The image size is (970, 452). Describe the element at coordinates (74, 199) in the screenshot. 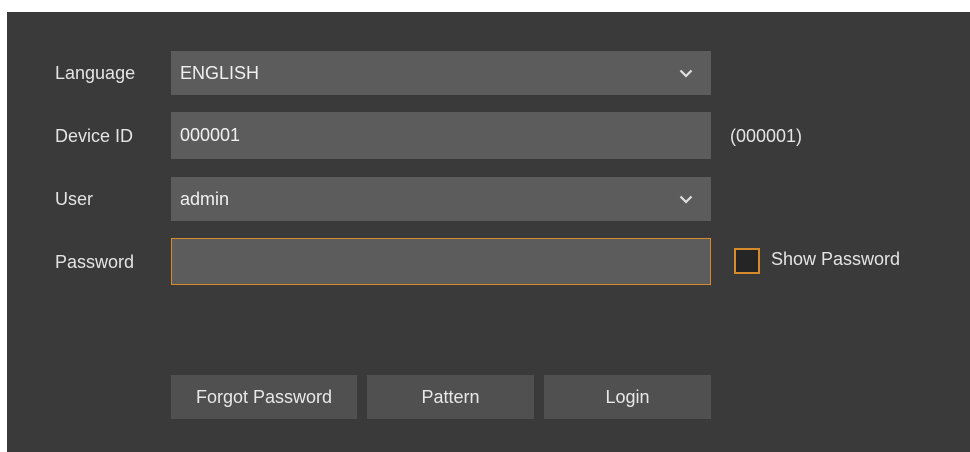

I see `user-label: User` at that location.